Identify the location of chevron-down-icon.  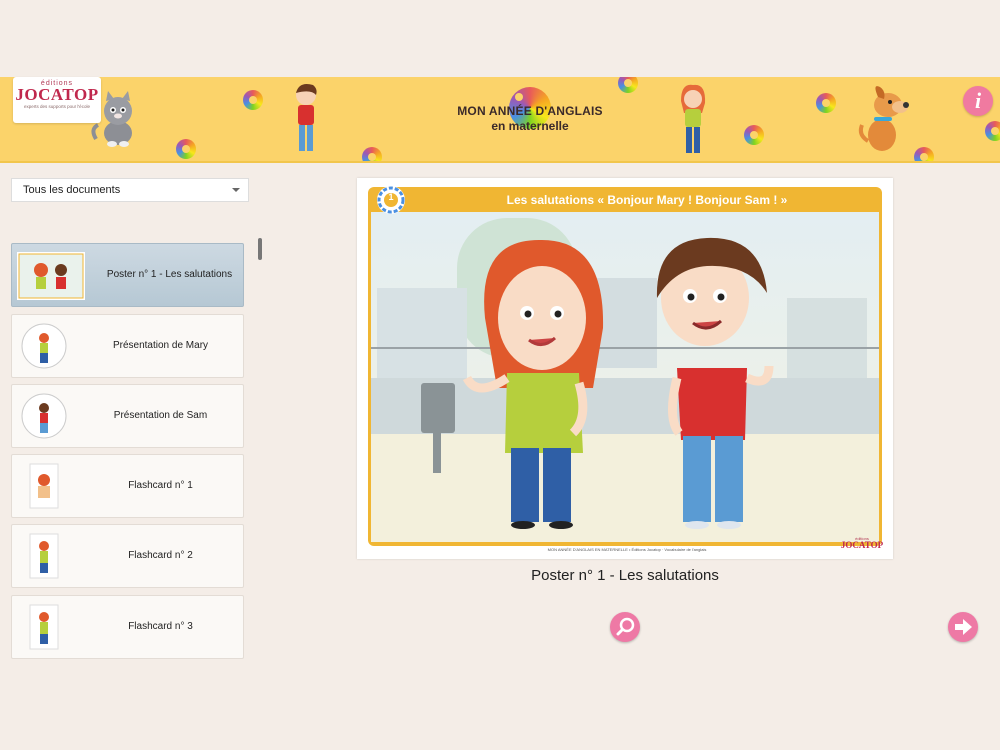
(236, 190).